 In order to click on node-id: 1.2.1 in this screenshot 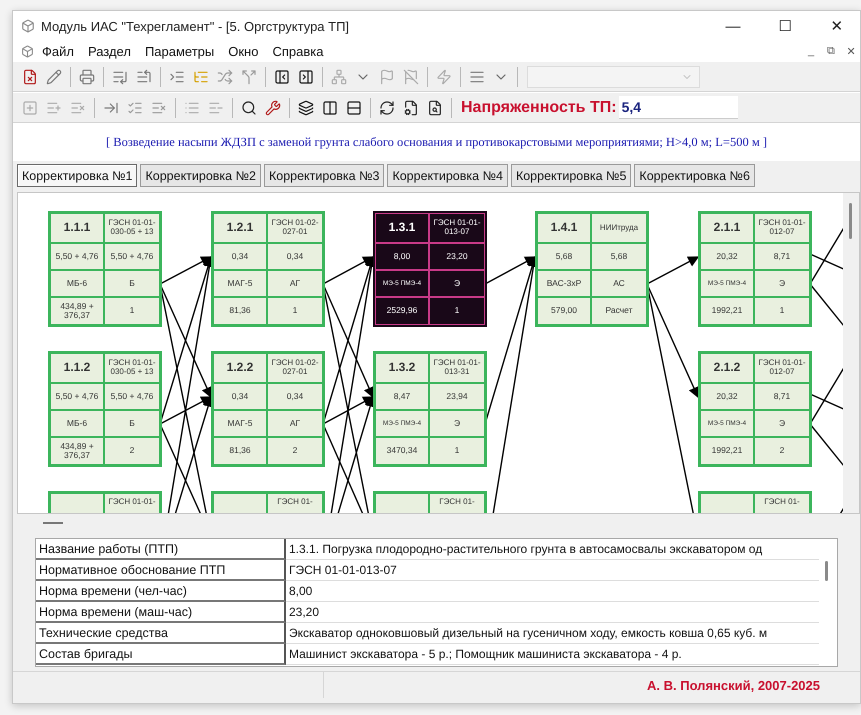, I will do `click(240, 228)`.